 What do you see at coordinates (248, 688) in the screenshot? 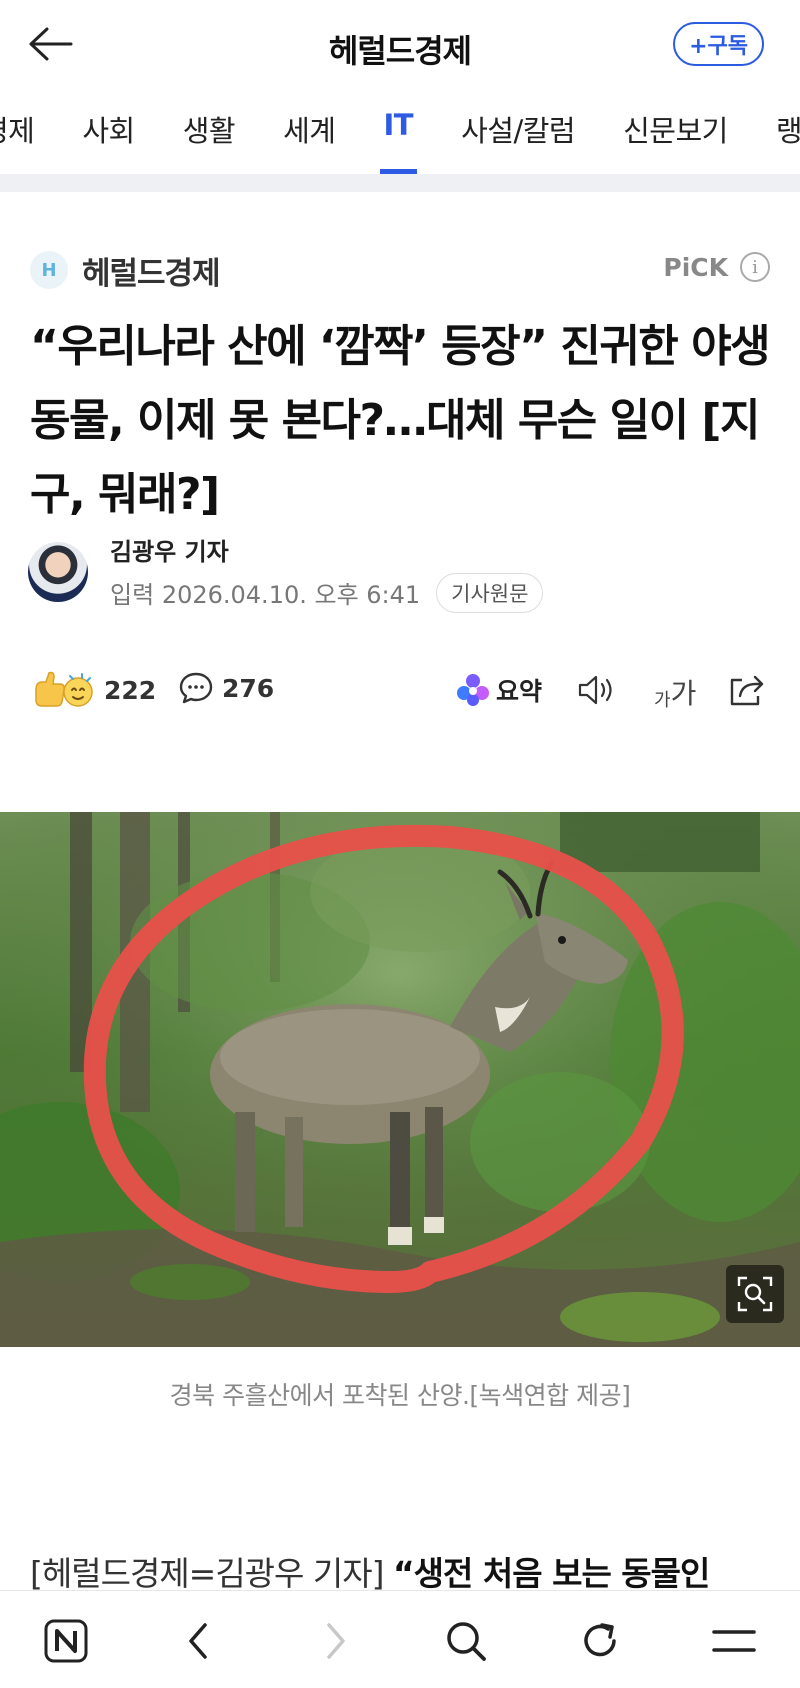
I see `comment-count: 276` at bounding box center [248, 688].